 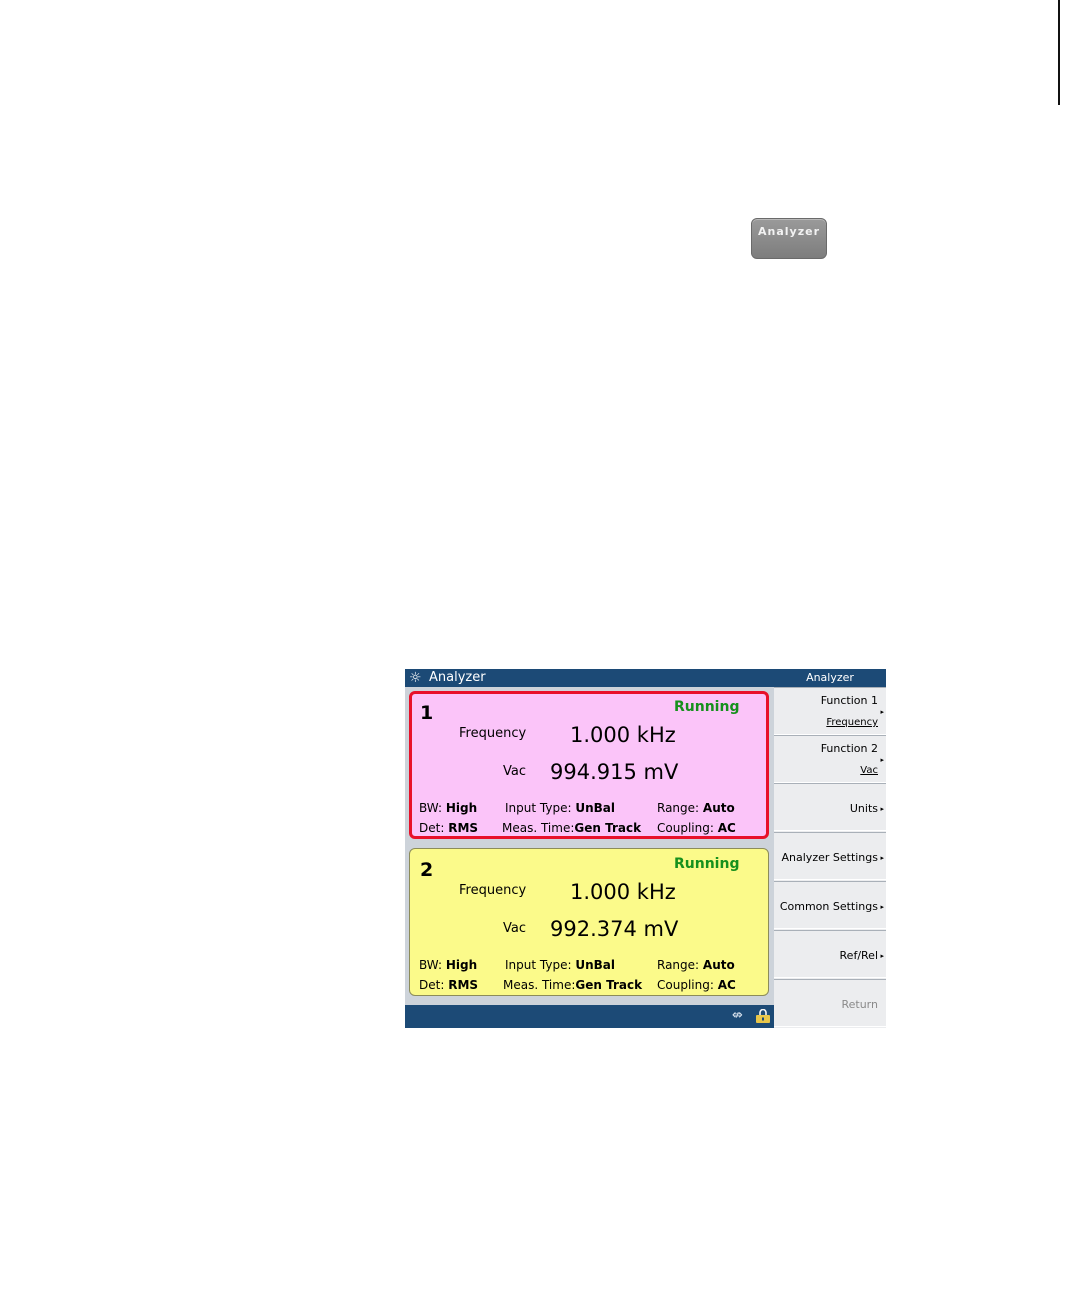 What do you see at coordinates (830, 954) in the screenshot?
I see `softkey-ref-rel: Ref/Rel ▸` at bounding box center [830, 954].